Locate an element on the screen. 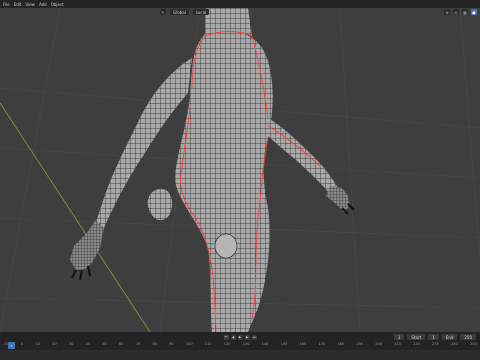 The width and height of the screenshot is (480, 360). menu-file: File is located at coordinates (6, 4).